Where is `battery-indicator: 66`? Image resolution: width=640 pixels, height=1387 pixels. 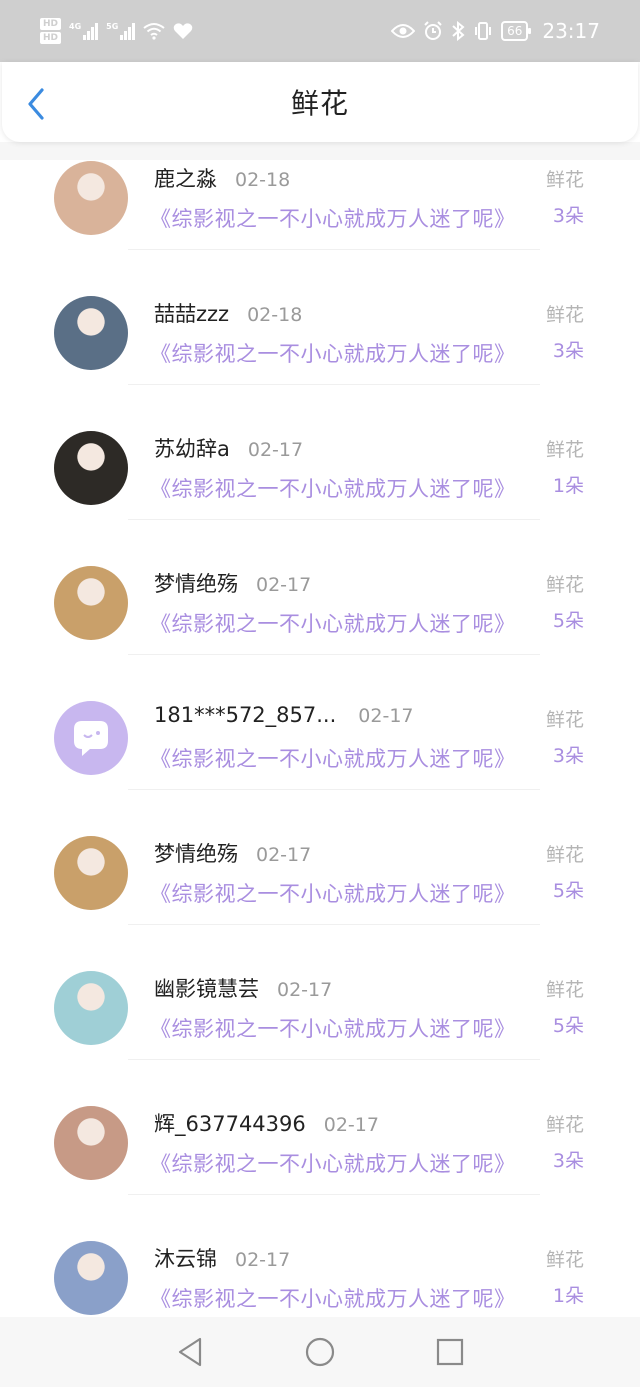
battery-indicator: 66 is located at coordinates (516, 31).